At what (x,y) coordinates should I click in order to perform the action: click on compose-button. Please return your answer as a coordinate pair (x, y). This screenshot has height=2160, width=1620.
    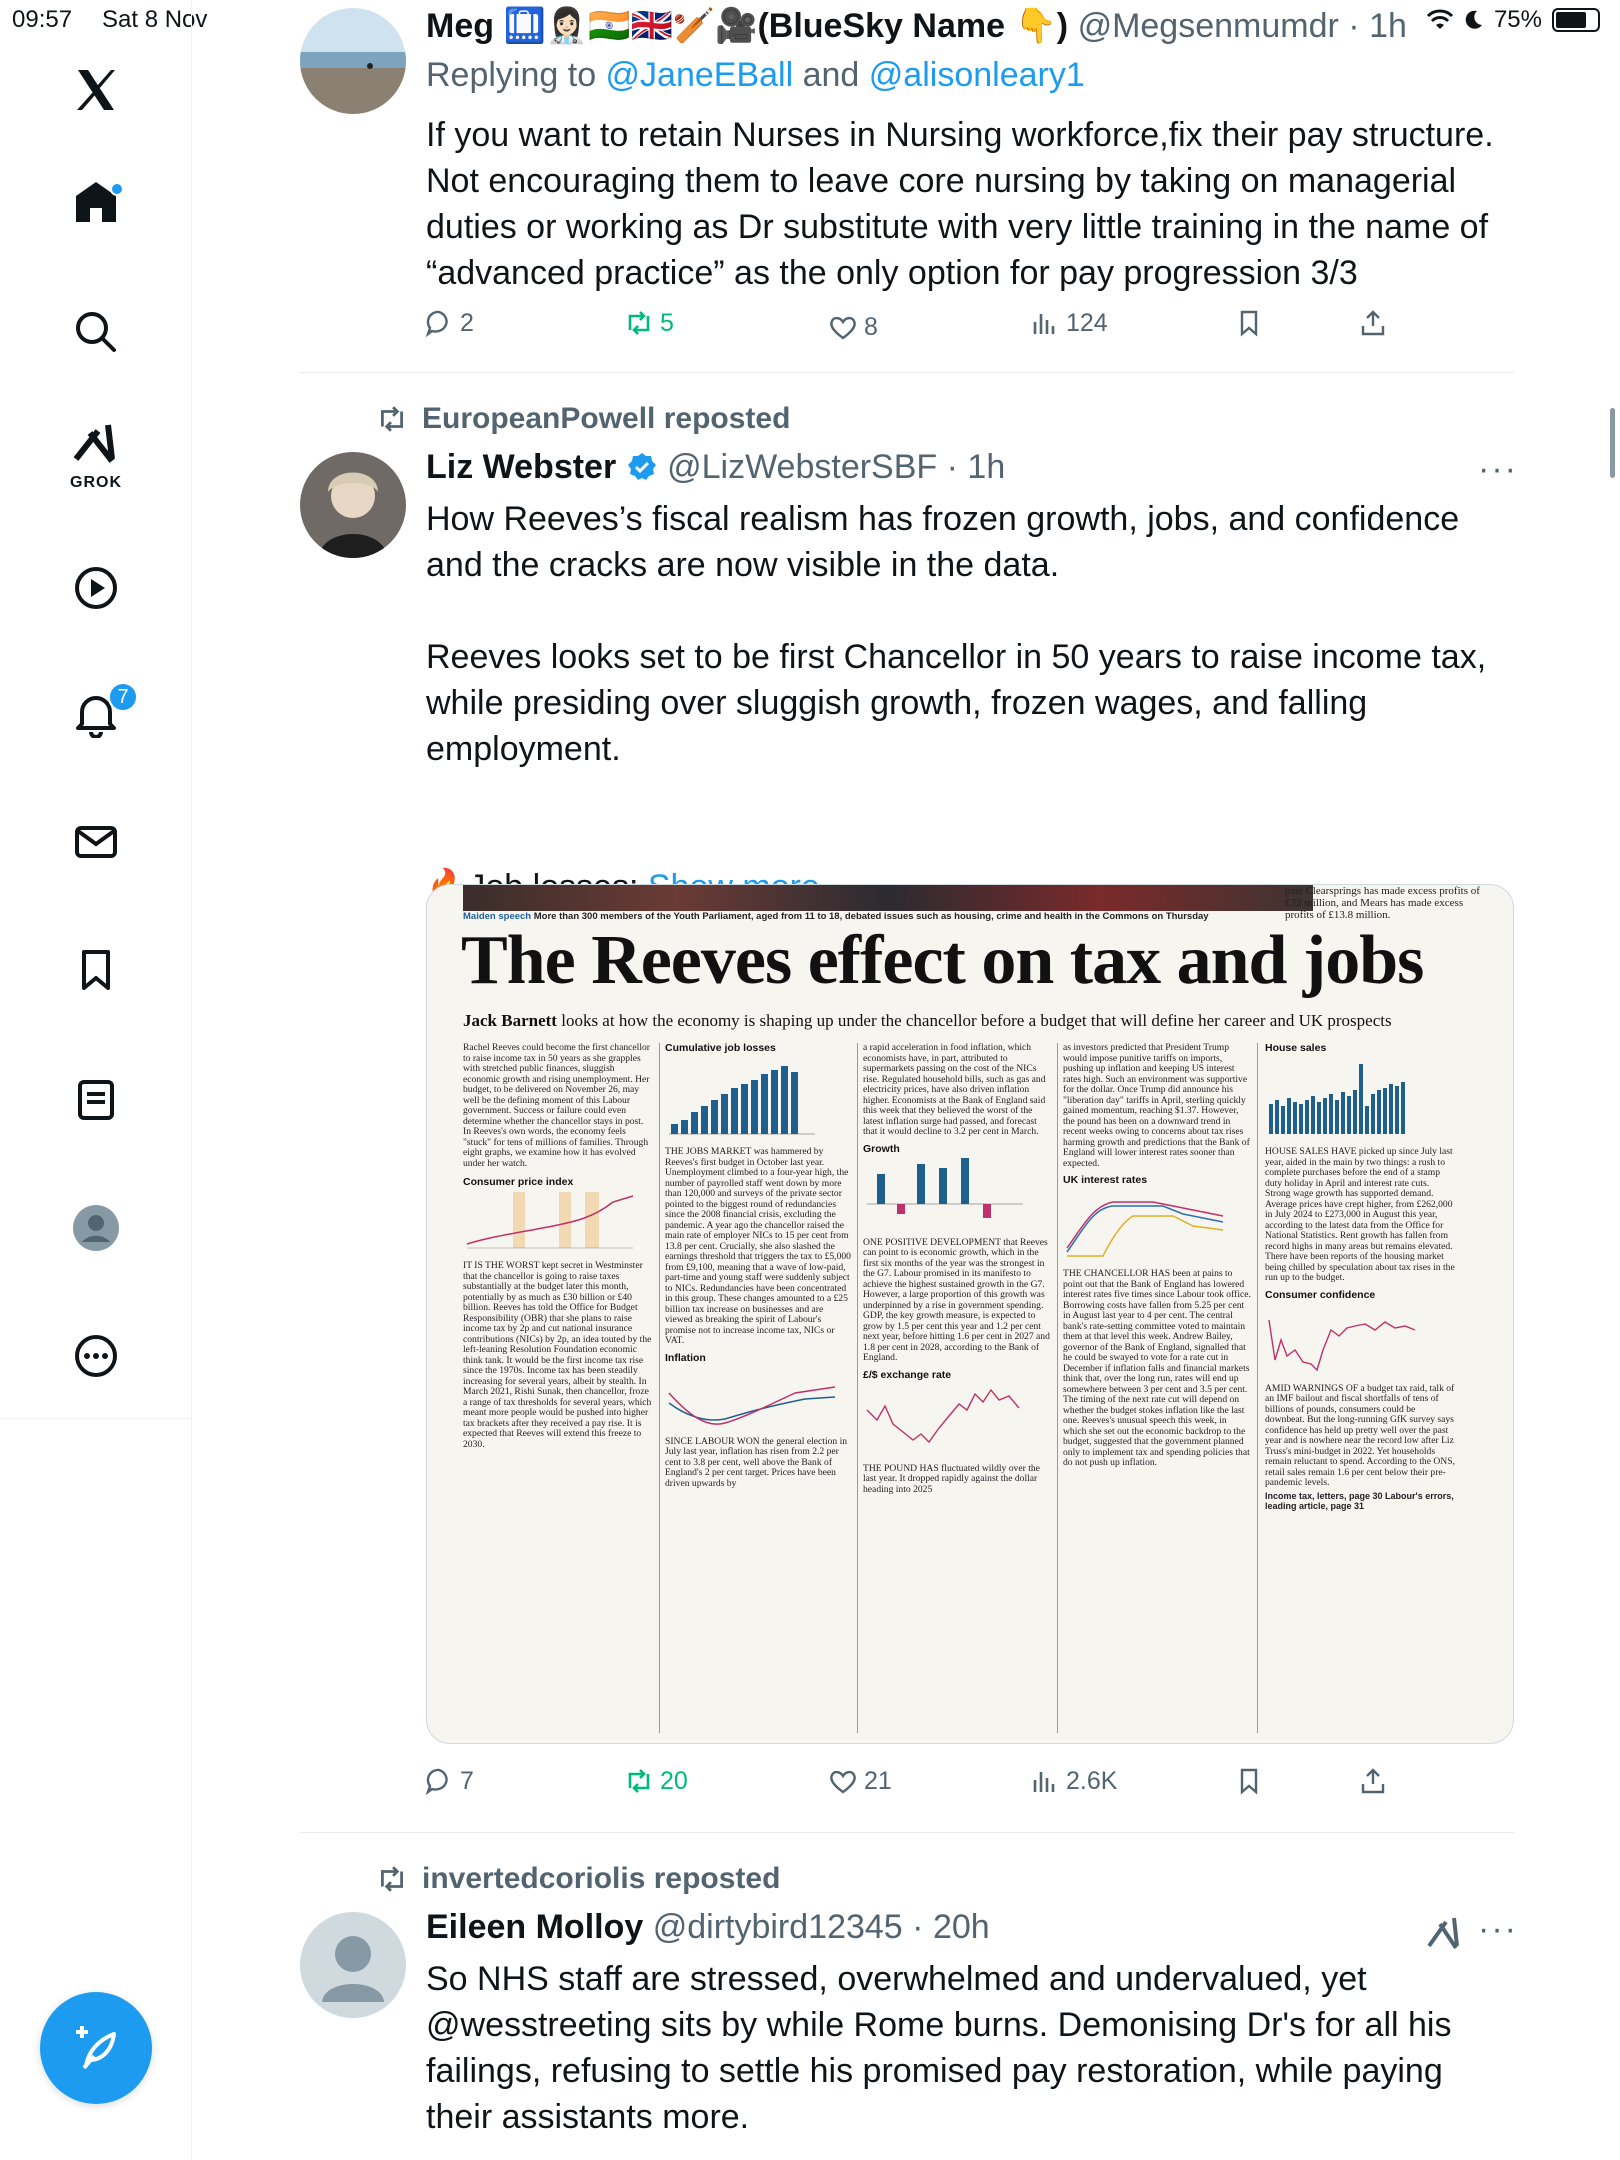
    Looking at the image, I should click on (96, 2048).